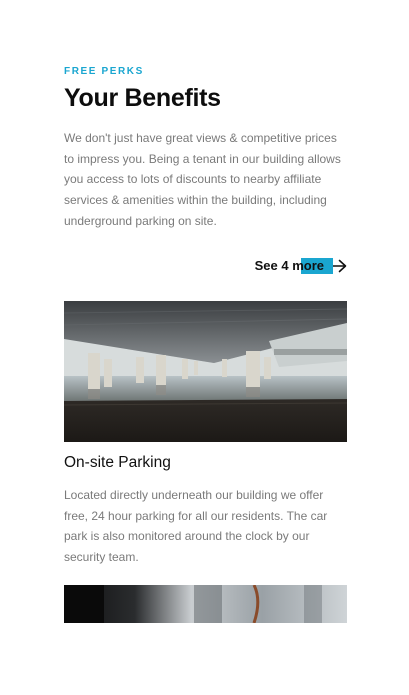 Image resolution: width=409 pixels, height=695 pixels. I want to click on see-more-link: See 4 more, so click(301, 266).